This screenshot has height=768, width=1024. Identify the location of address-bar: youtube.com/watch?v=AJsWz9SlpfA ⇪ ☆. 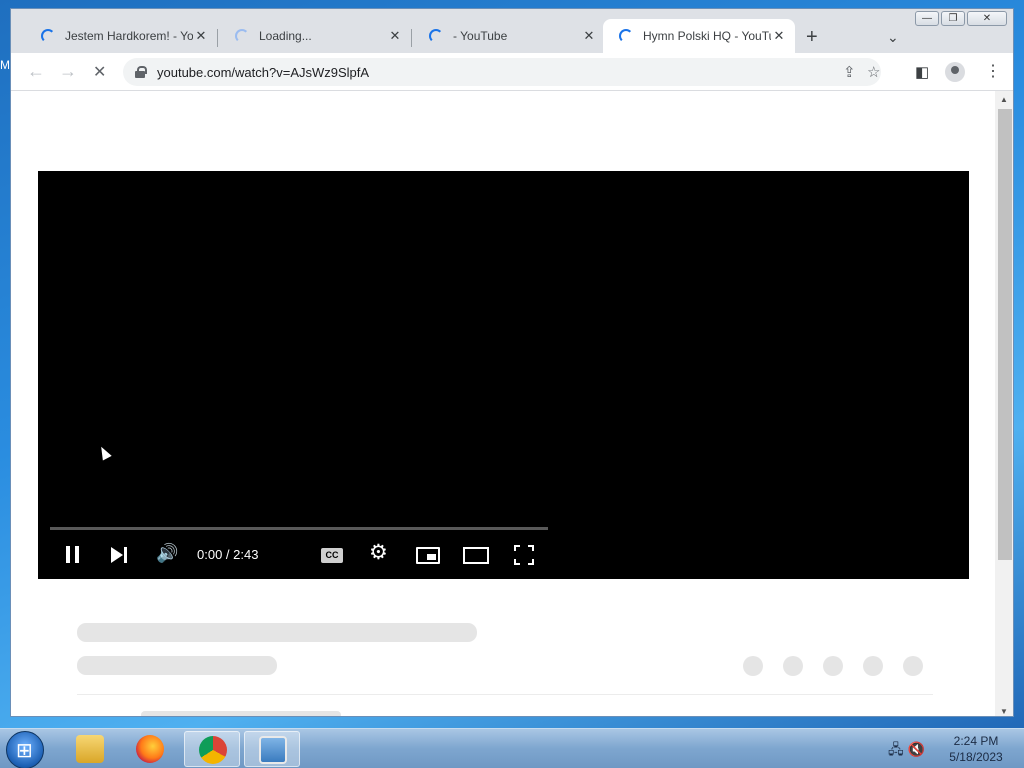
(502, 72).